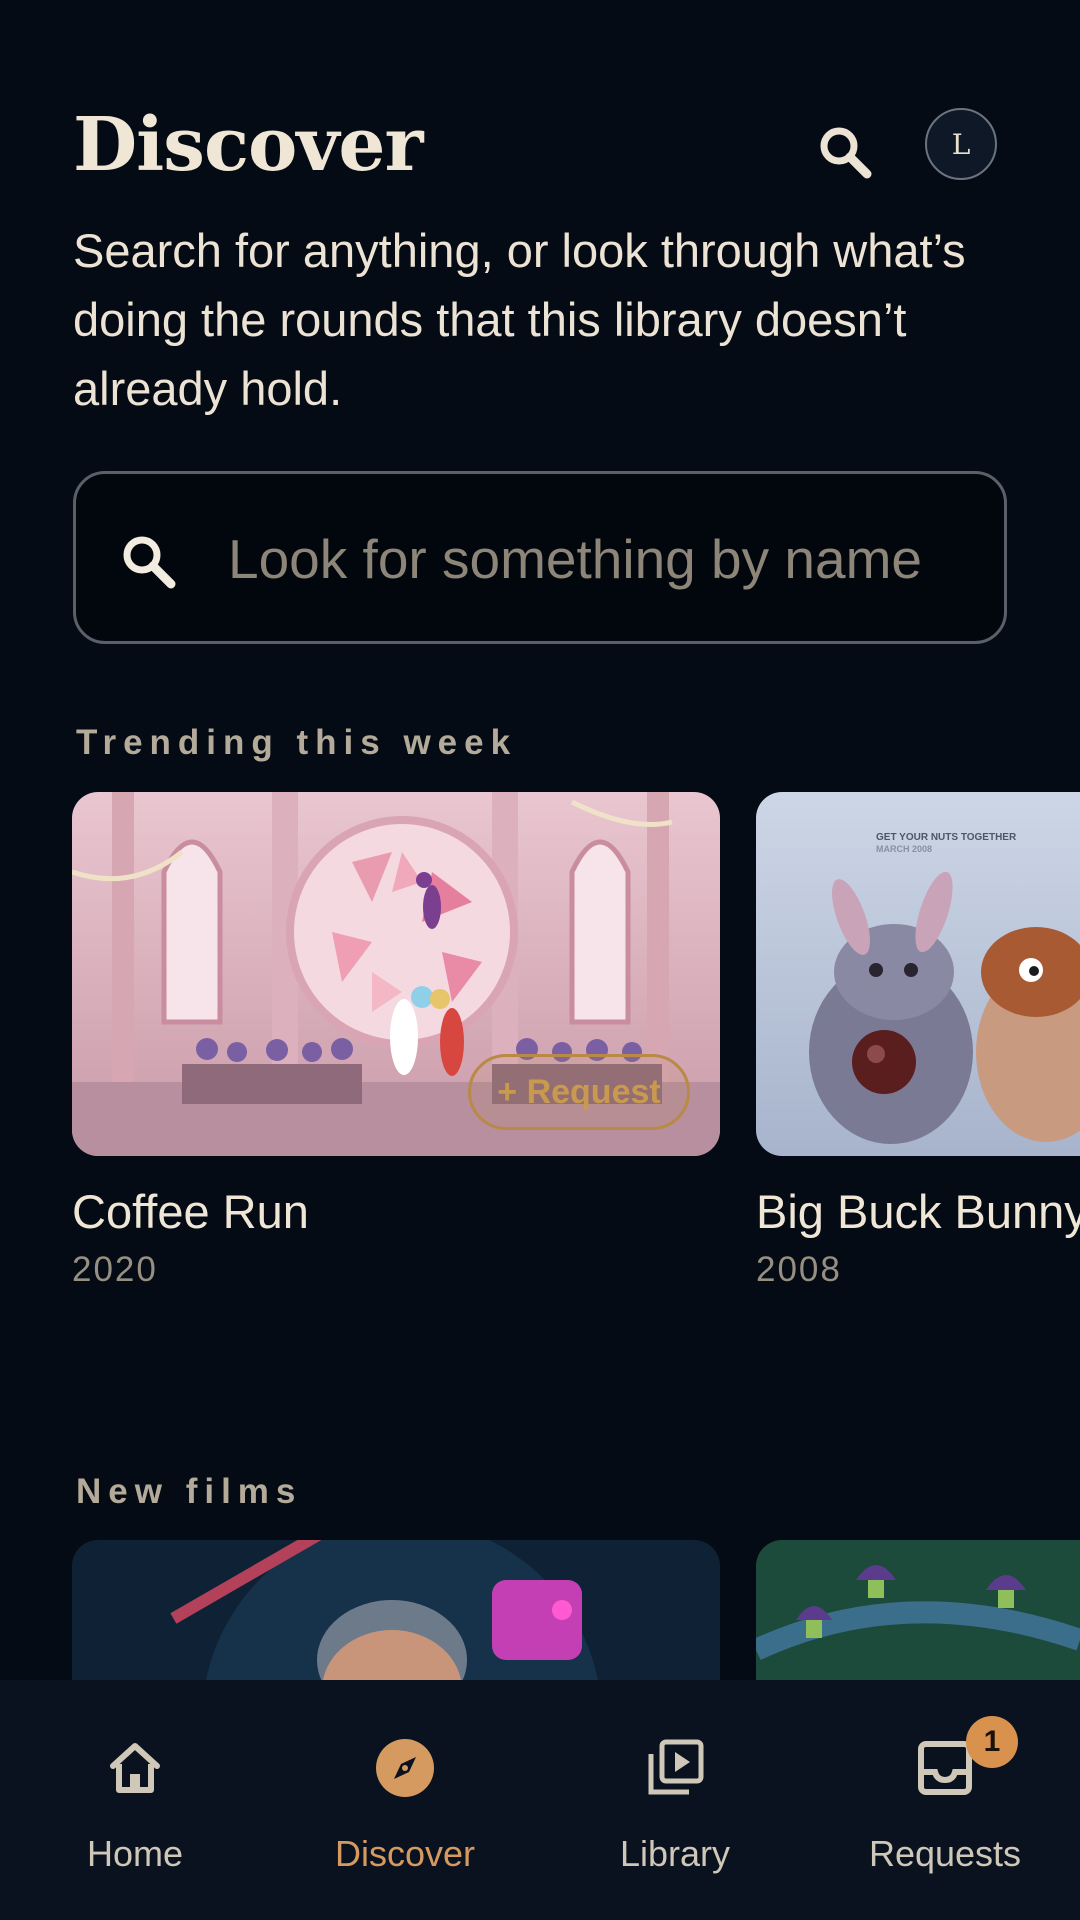  I want to click on request-button: + Request, so click(579, 1092).